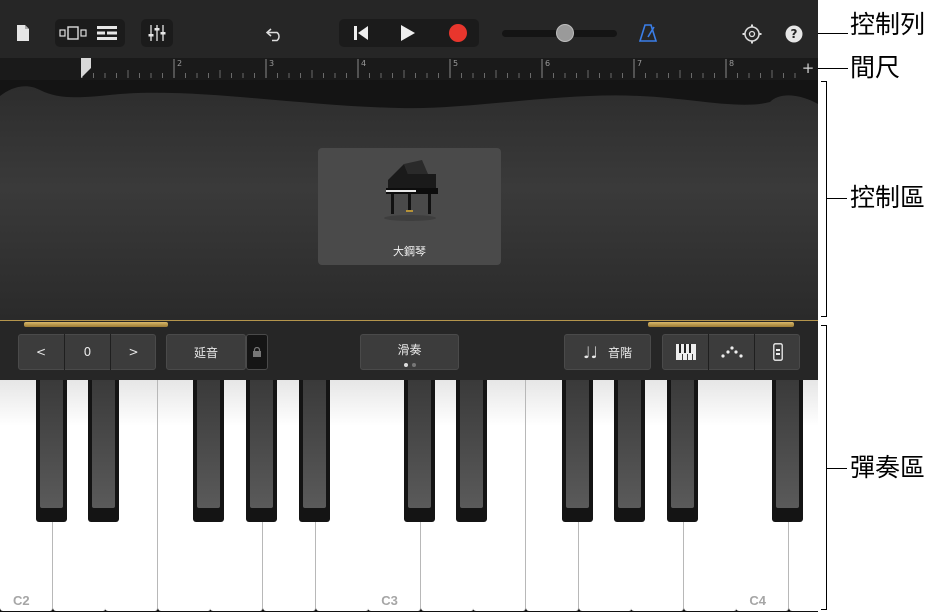  What do you see at coordinates (808, 68) in the screenshot?
I see `add-section-button: +` at bounding box center [808, 68].